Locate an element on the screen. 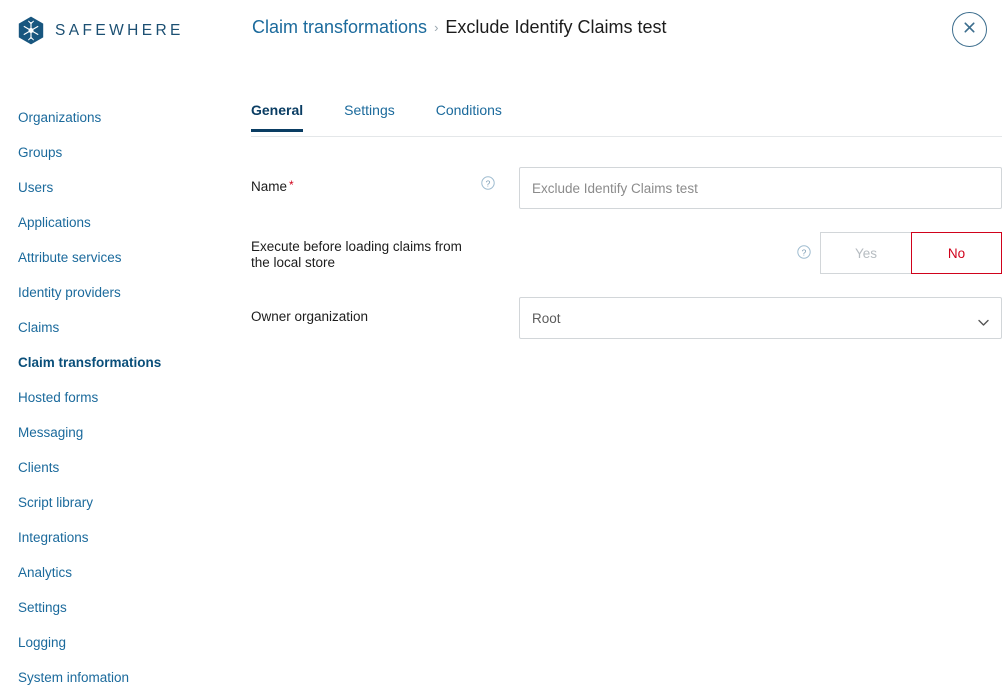  snowflake-hexagon-icon is located at coordinates (31, 30).